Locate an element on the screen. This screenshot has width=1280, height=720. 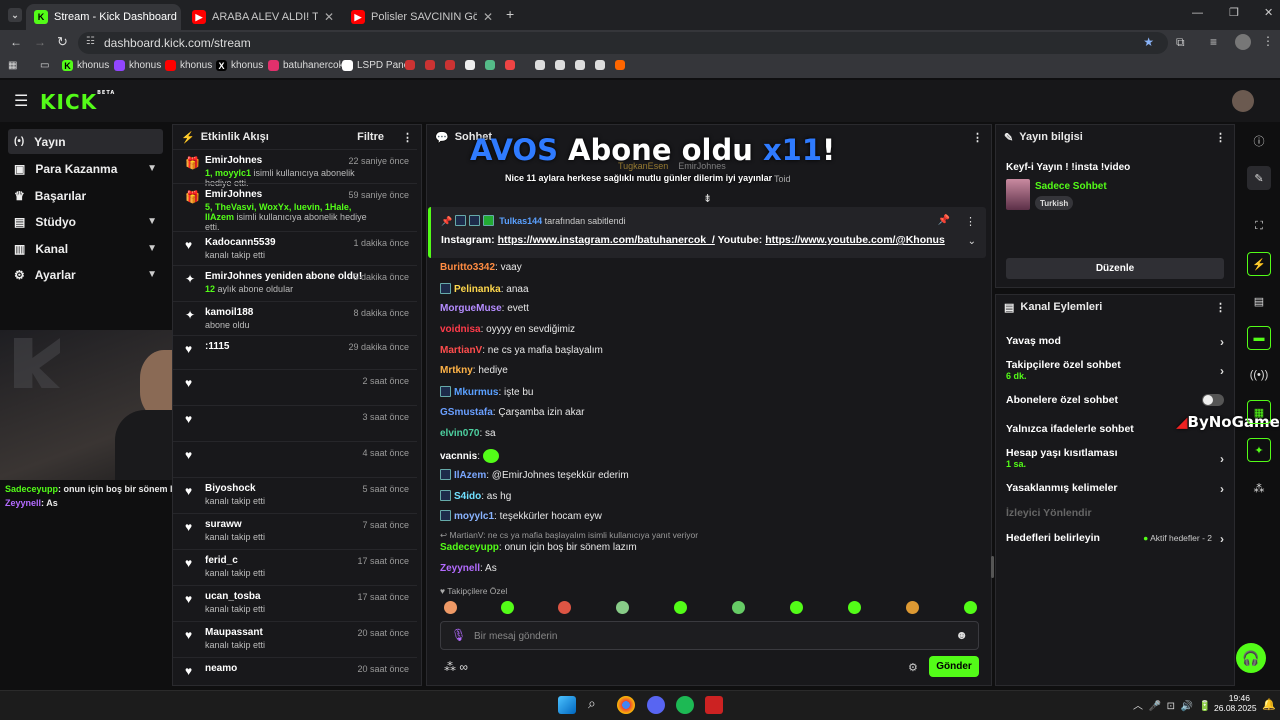
chevron-down-icon: ⌄ is located at coordinates (972, 241).